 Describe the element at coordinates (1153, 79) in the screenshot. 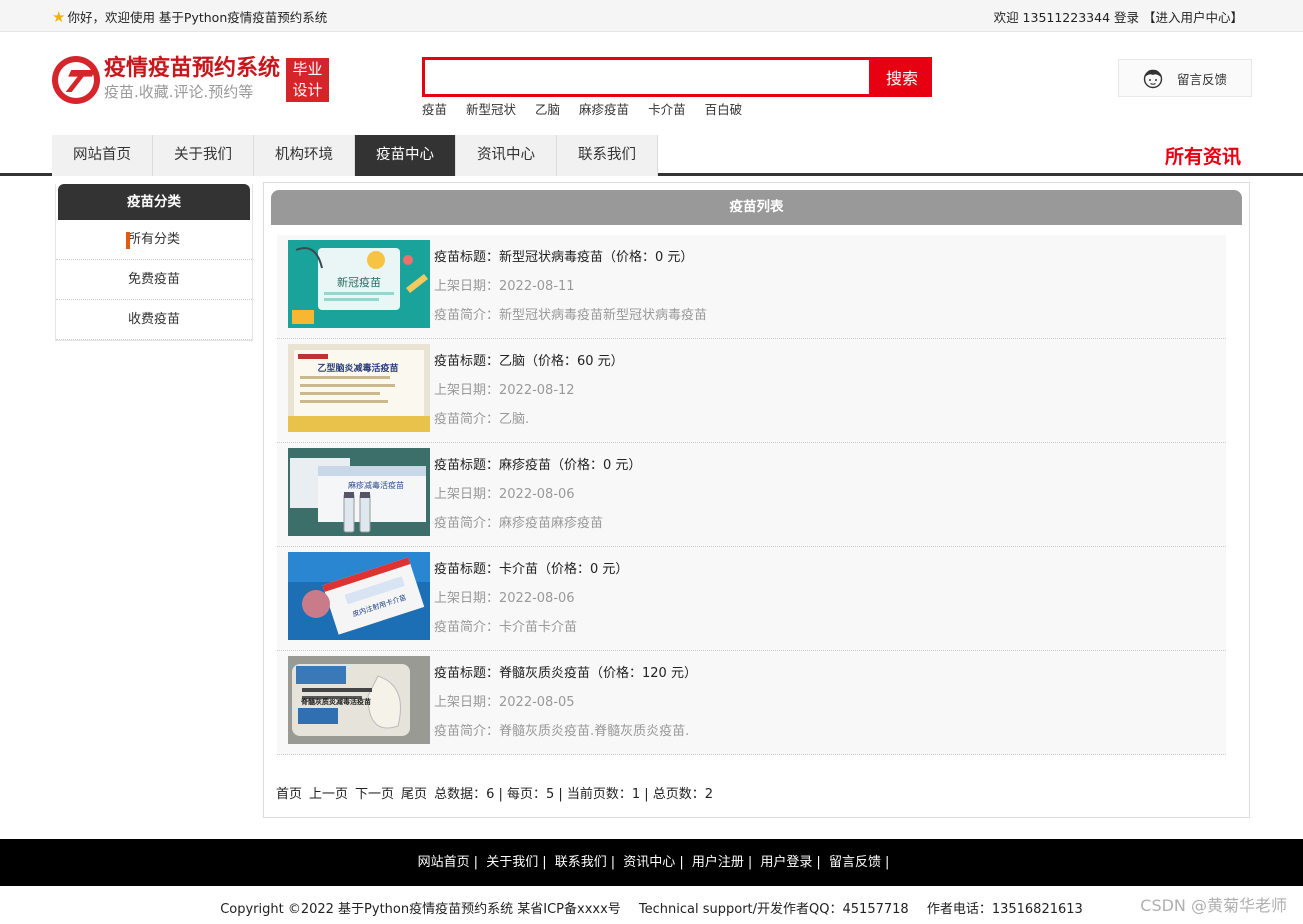

I see `face-icon` at that location.